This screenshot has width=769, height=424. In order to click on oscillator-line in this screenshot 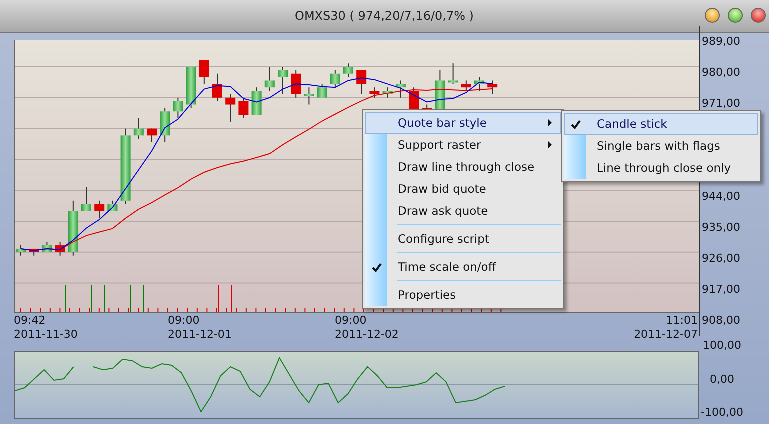, I will do `click(44, 379)`.